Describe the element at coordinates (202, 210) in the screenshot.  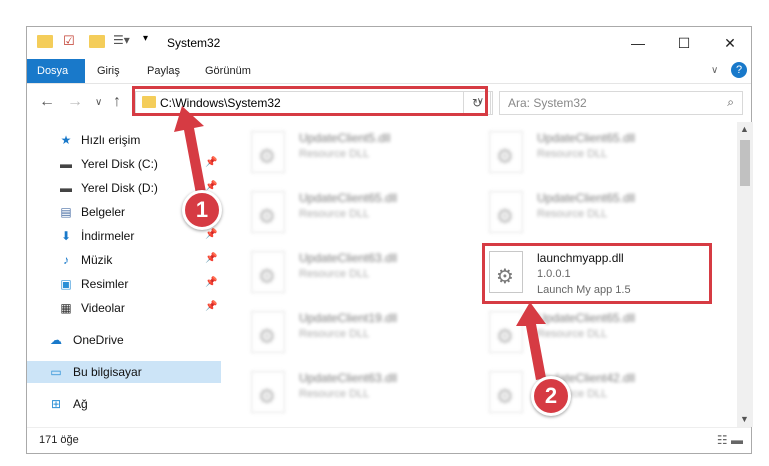
I see `annotation-badge-1: 1` at that location.